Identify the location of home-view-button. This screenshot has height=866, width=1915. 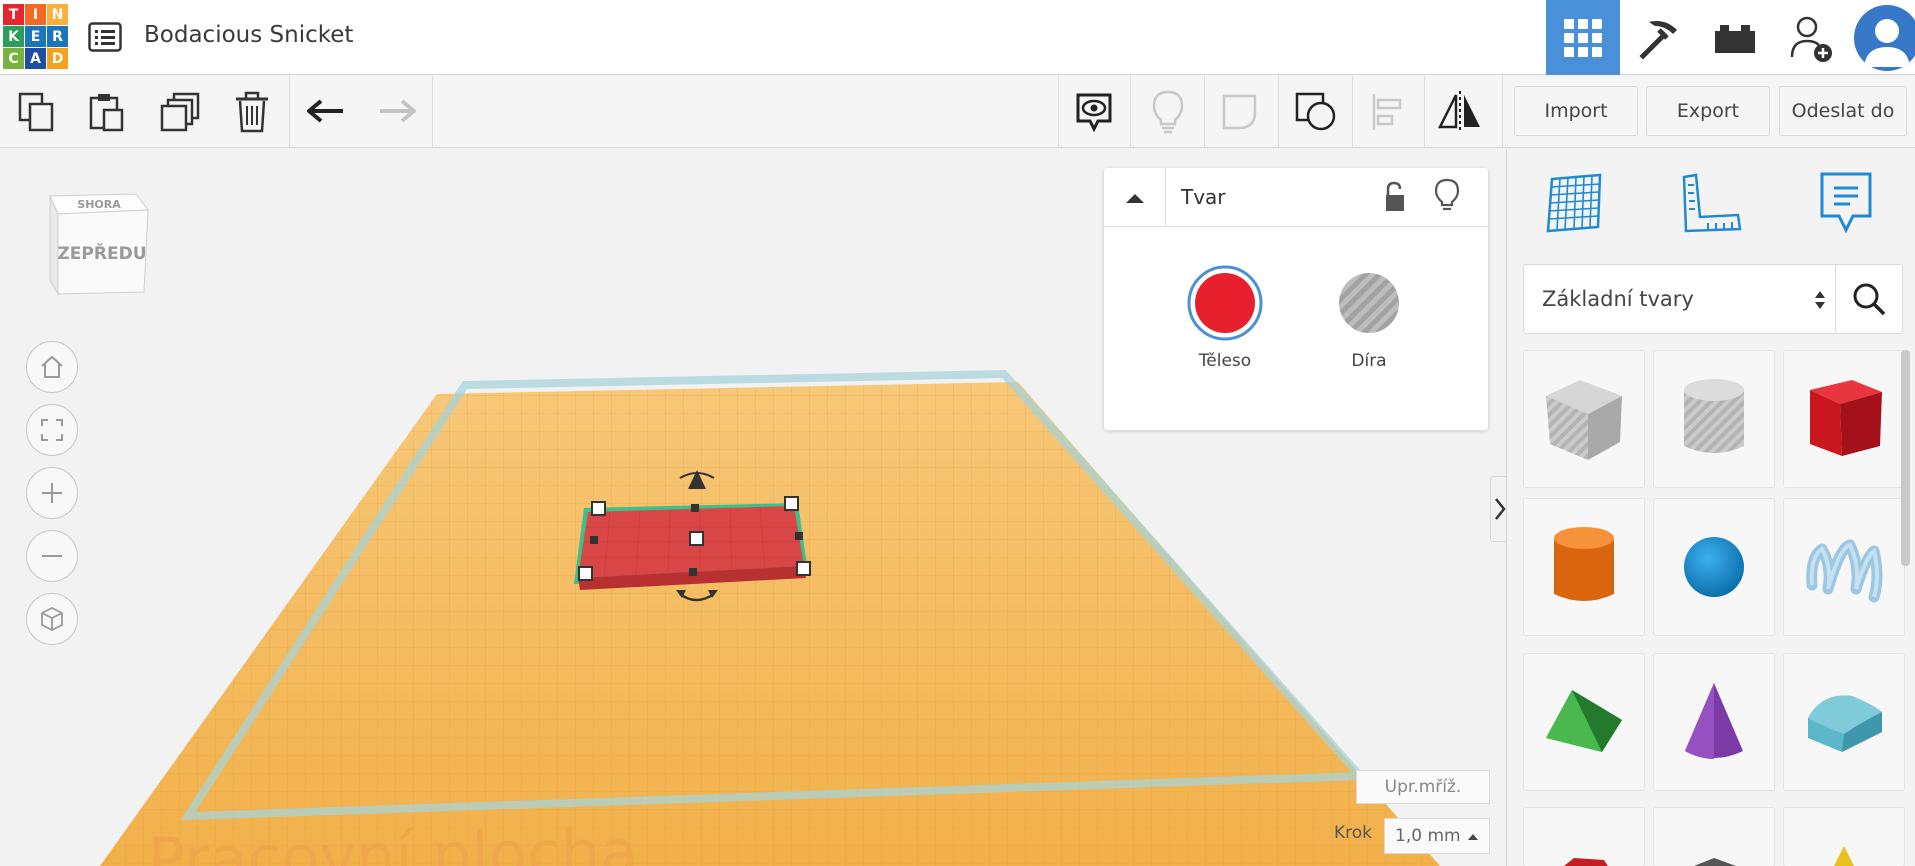
(52, 367).